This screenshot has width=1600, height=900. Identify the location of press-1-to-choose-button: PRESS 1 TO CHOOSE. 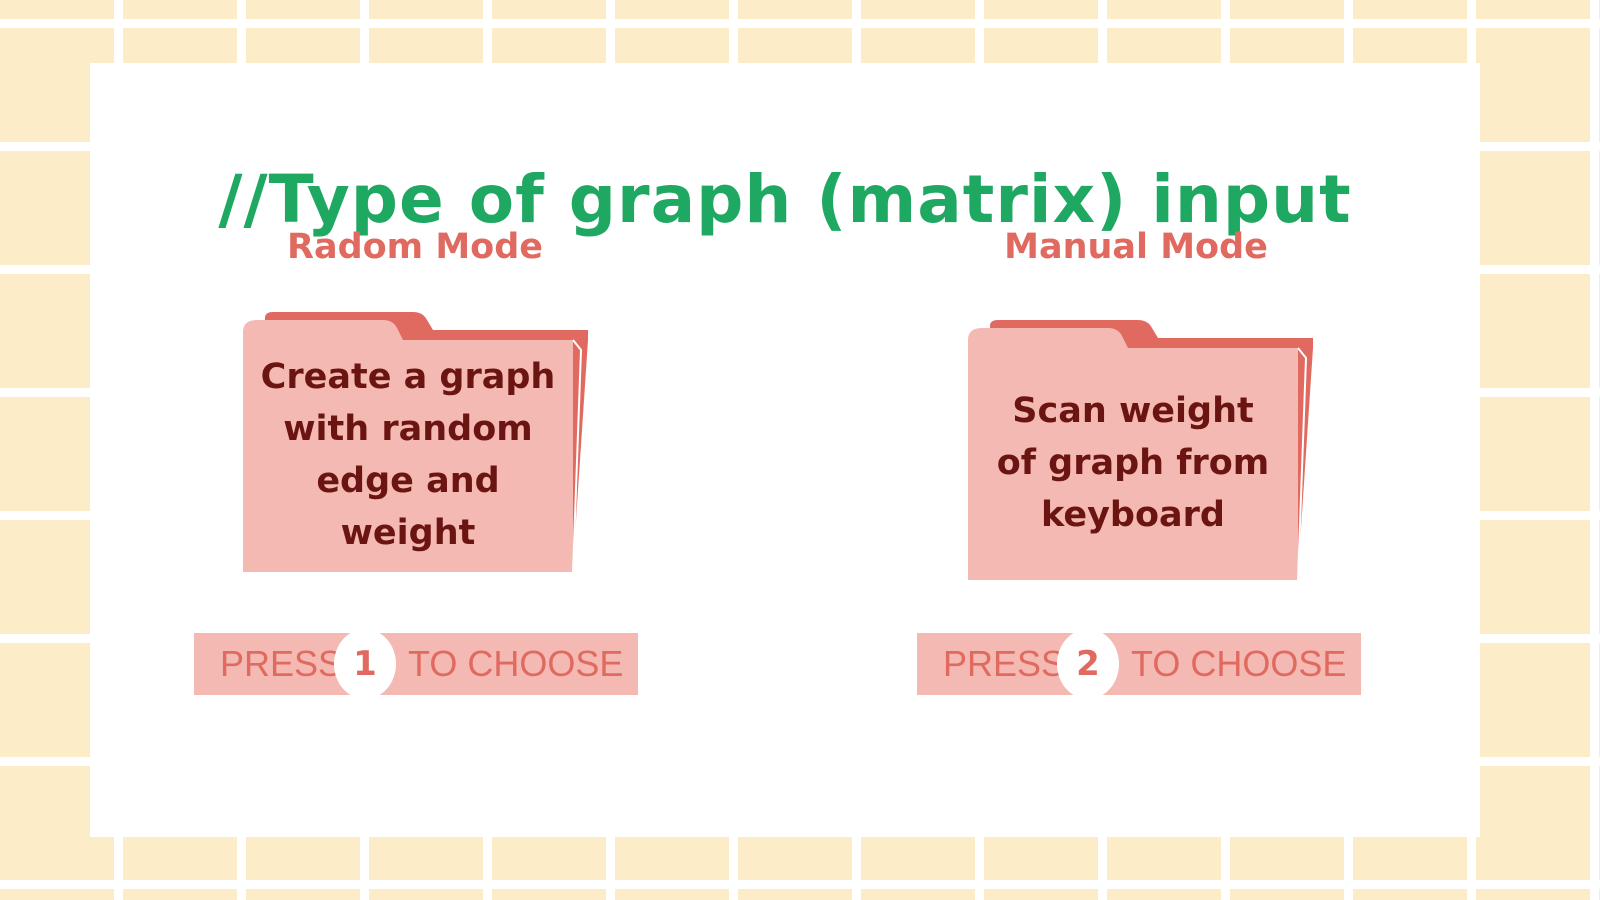
(416, 664).